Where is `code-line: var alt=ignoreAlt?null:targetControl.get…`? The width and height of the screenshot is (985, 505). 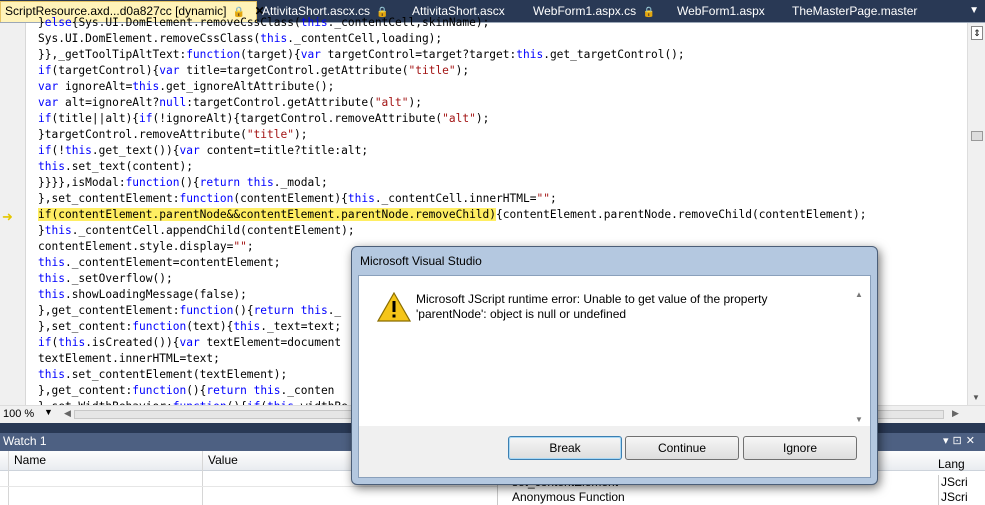 code-line: var alt=ignoreAlt?null:targetControl.get… is located at coordinates (230, 102).